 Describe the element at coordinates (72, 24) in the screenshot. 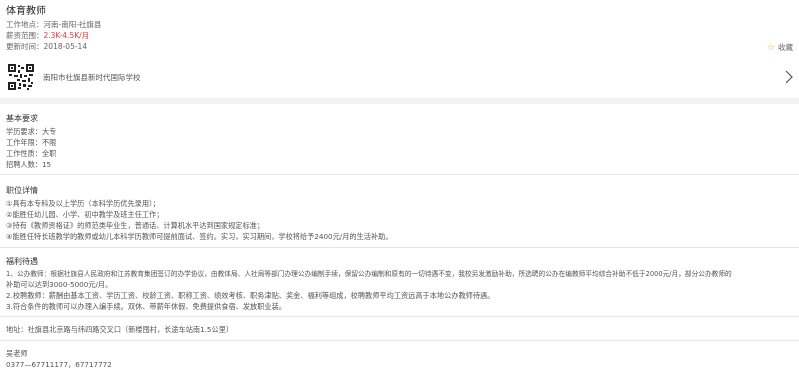

I see `location-value: 河南-南阳-社旗县` at that location.